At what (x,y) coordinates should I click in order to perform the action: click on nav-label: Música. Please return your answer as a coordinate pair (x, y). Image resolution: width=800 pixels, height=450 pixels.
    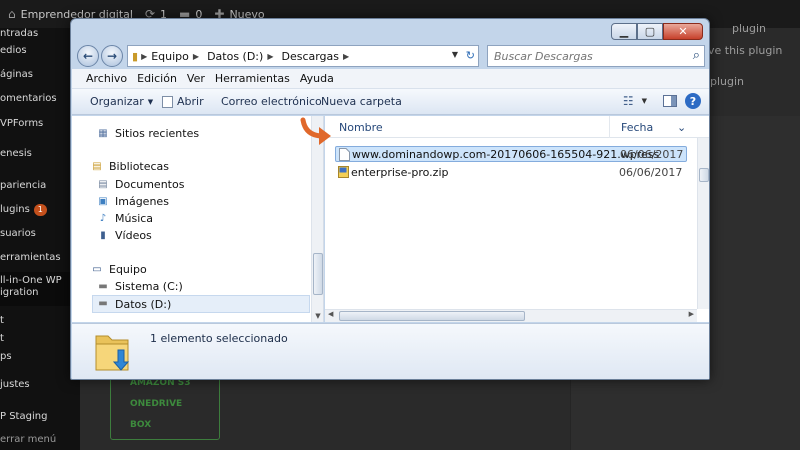
    Looking at the image, I should click on (134, 218).